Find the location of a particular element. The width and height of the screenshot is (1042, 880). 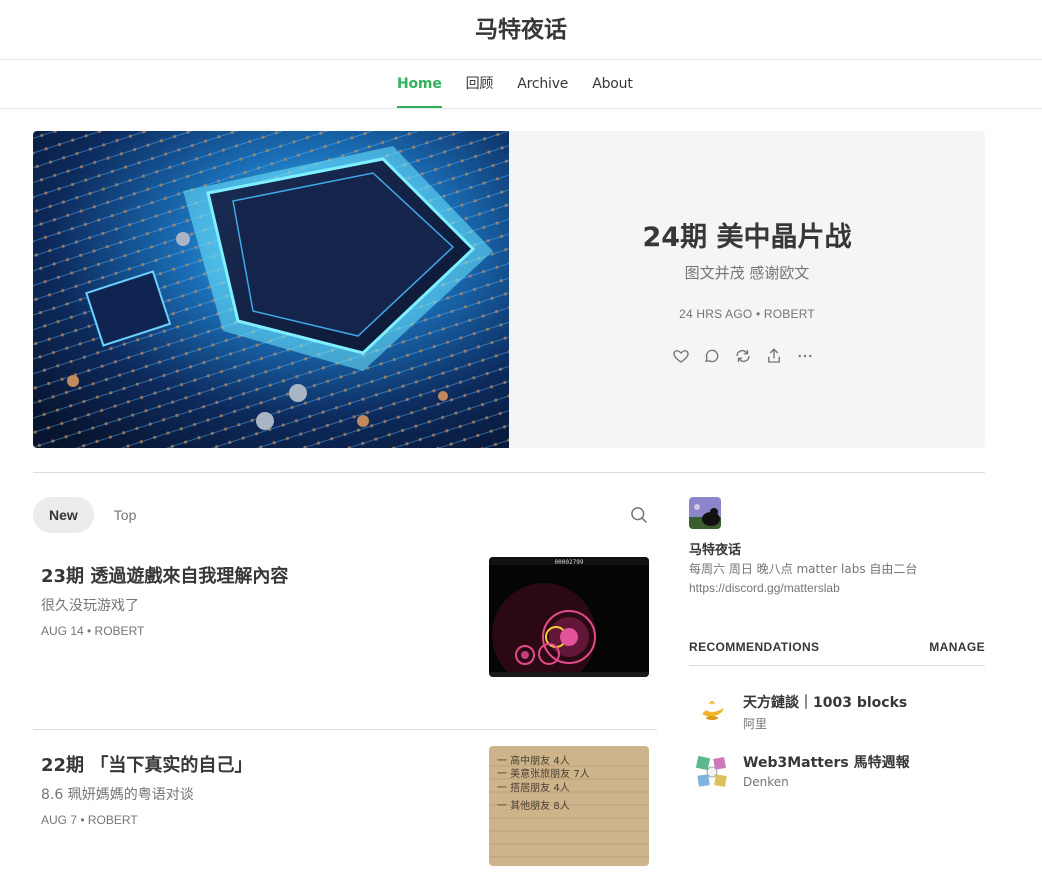

note-line: 一 美意张旅朋友 7人 is located at coordinates (543, 773).